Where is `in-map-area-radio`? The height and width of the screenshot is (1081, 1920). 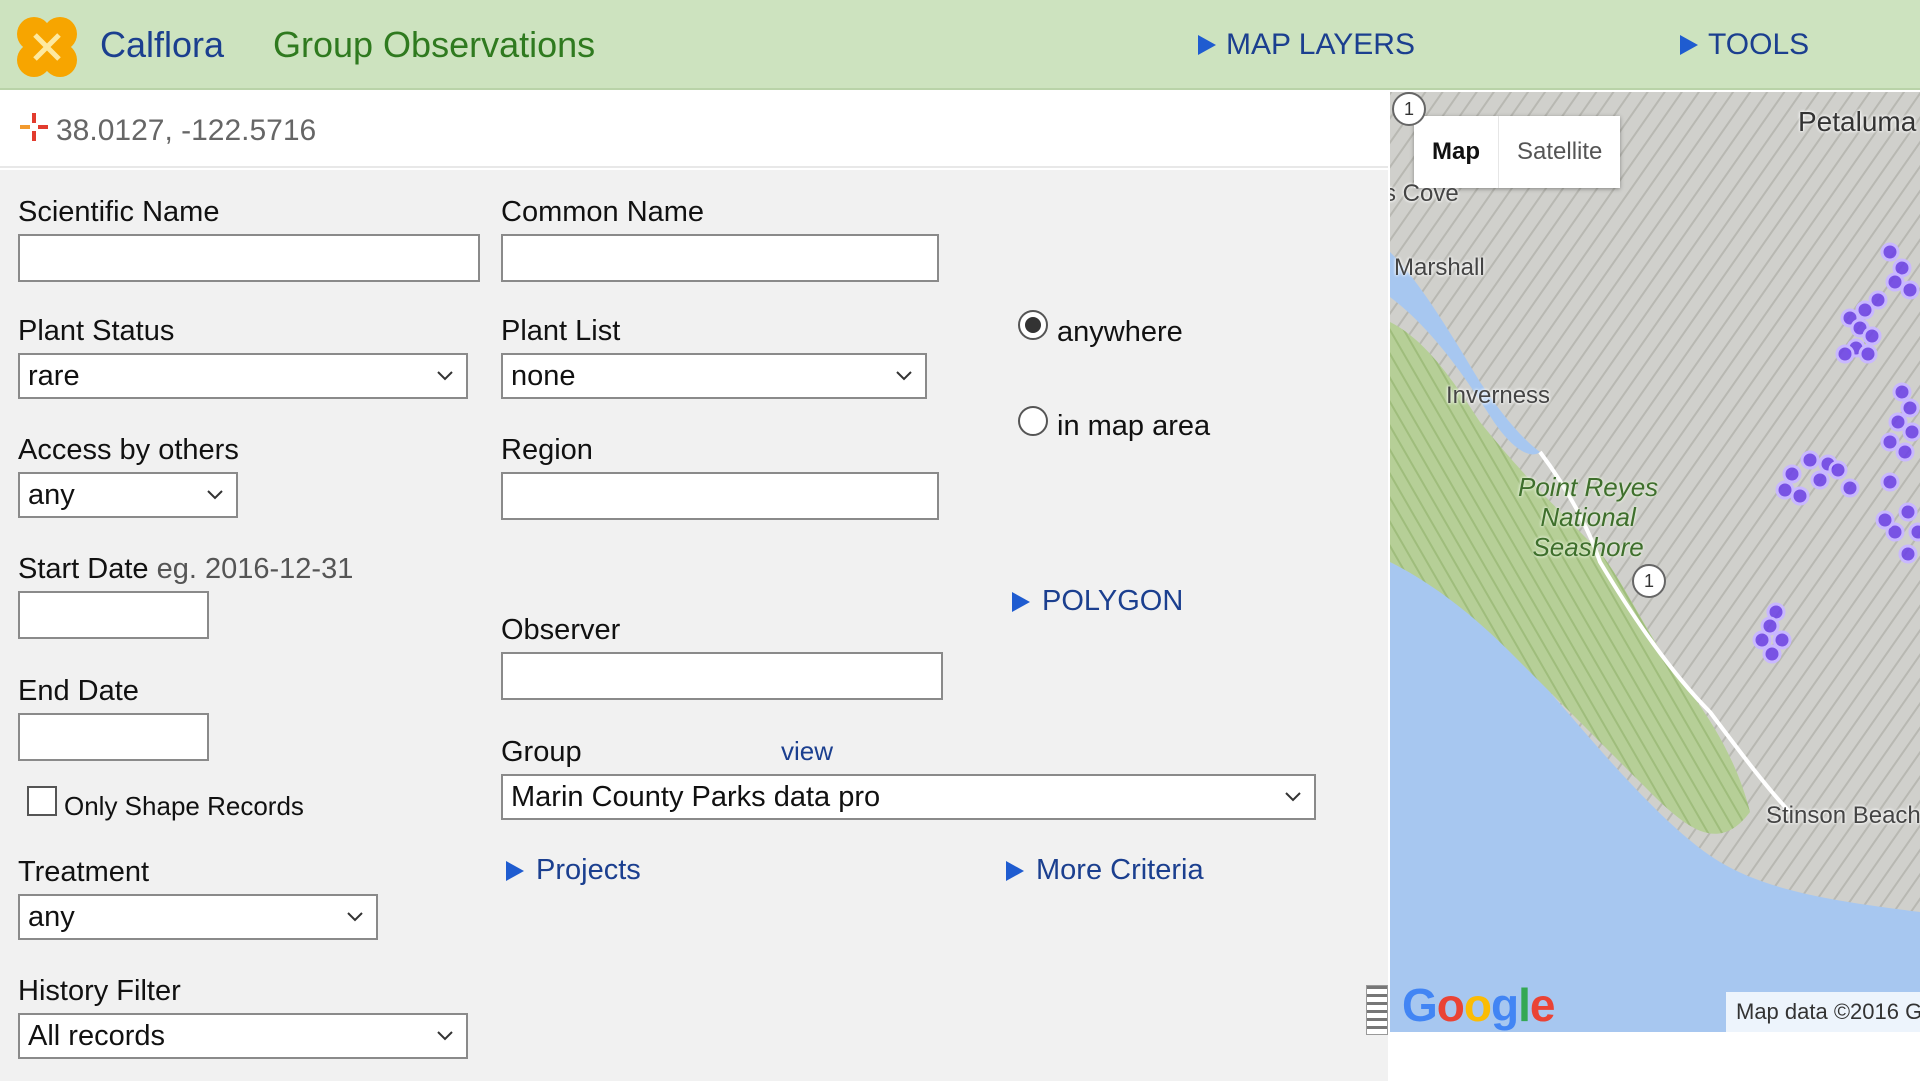 in-map-area-radio is located at coordinates (1033, 421).